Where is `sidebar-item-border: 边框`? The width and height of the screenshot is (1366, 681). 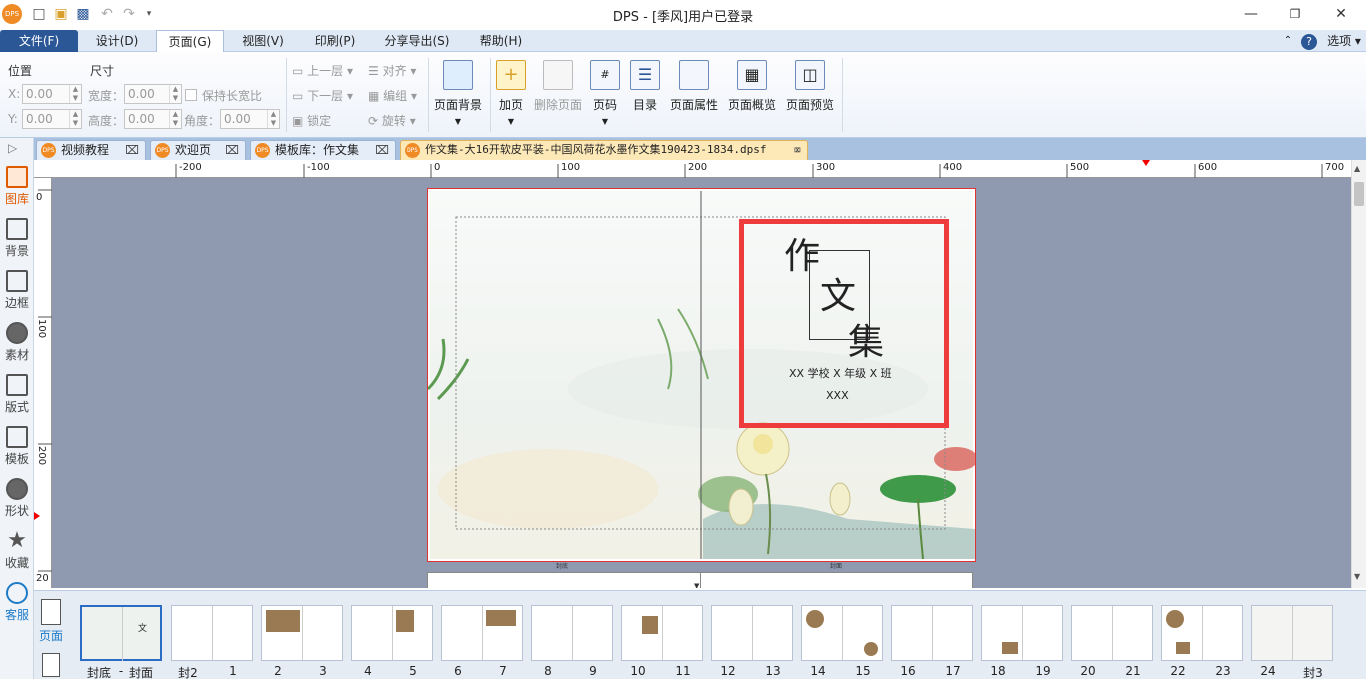
sidebar-item-border: 边框 is located at coordinates (17, 290).